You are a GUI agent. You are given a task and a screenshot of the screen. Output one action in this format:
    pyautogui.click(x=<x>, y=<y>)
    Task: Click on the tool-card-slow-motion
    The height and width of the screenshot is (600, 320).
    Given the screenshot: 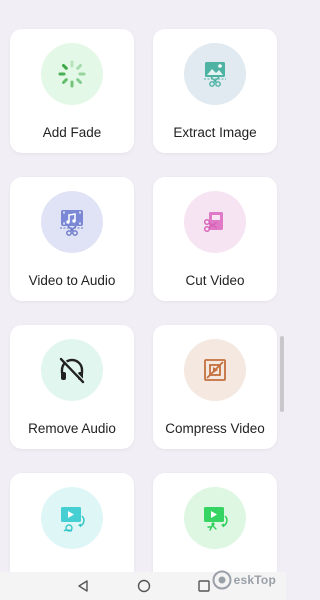 What is the action you would take?
    pyautogui.click(x=72, y=522)
    